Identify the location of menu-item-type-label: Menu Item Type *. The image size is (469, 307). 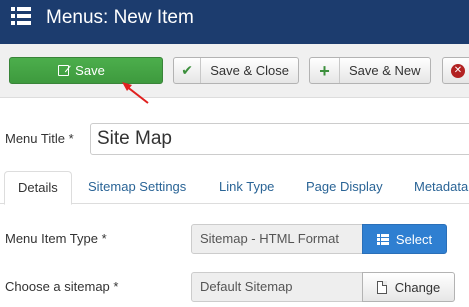
(56, 238).